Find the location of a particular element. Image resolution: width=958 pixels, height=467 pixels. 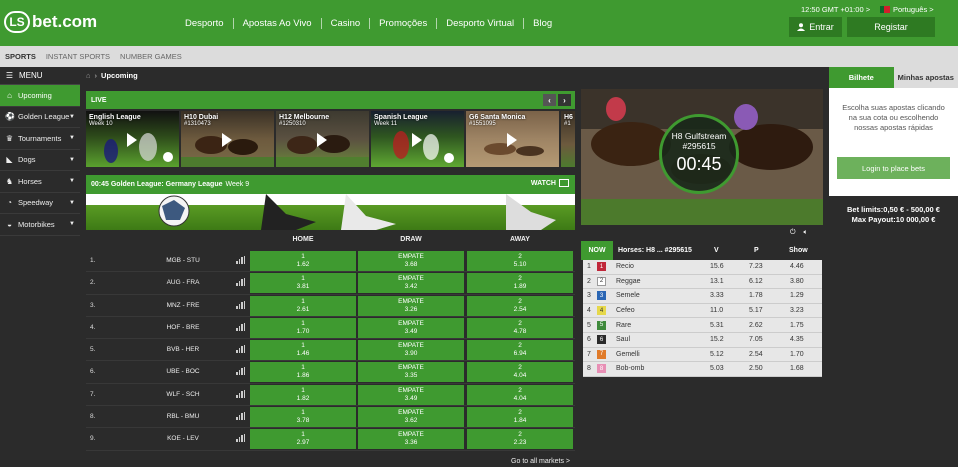

runner-place-odd: 7.05 is located at coordinates (756, 339).